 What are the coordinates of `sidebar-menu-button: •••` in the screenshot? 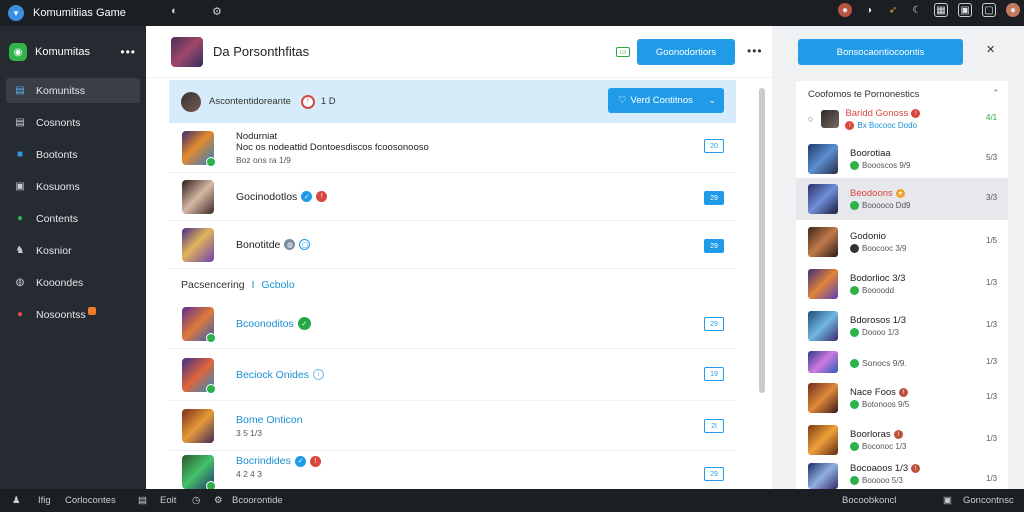 It's located at (128, 52).